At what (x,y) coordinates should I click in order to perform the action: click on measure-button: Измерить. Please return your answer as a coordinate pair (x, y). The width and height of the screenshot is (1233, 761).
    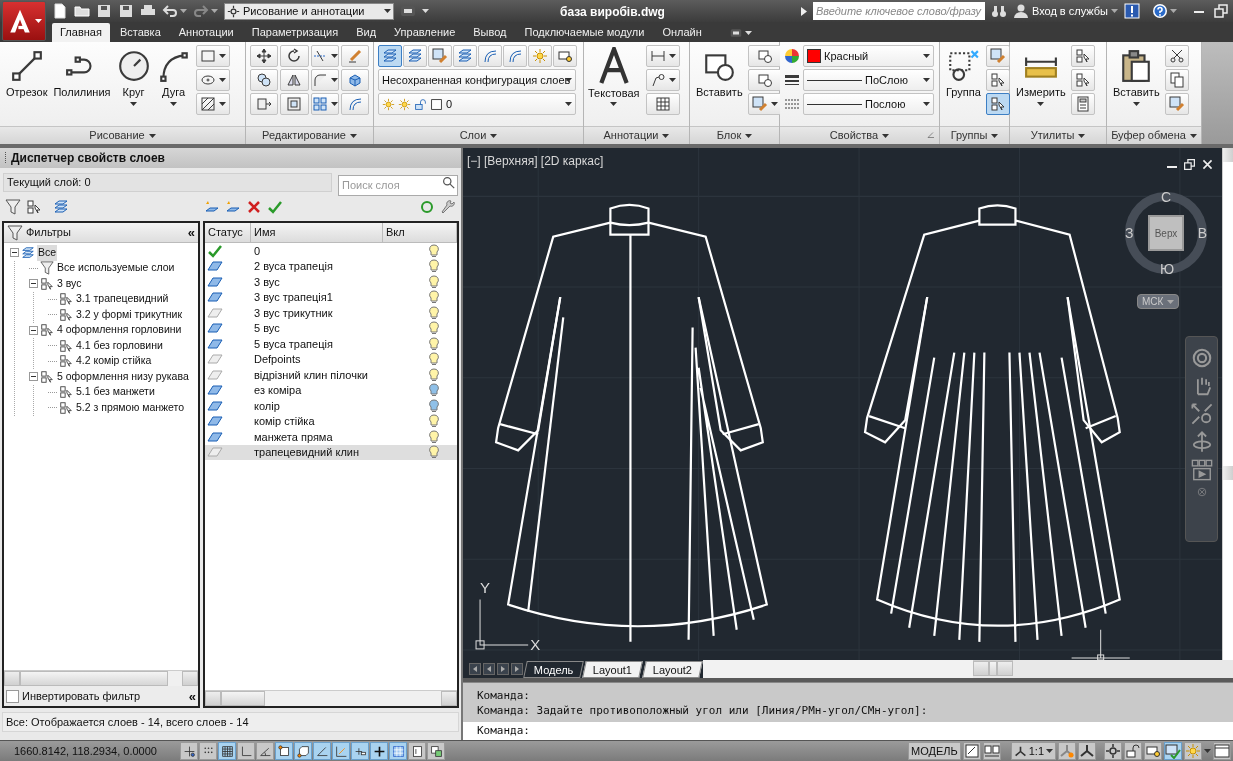
    Looking at the image, I should click on (1041, 84).